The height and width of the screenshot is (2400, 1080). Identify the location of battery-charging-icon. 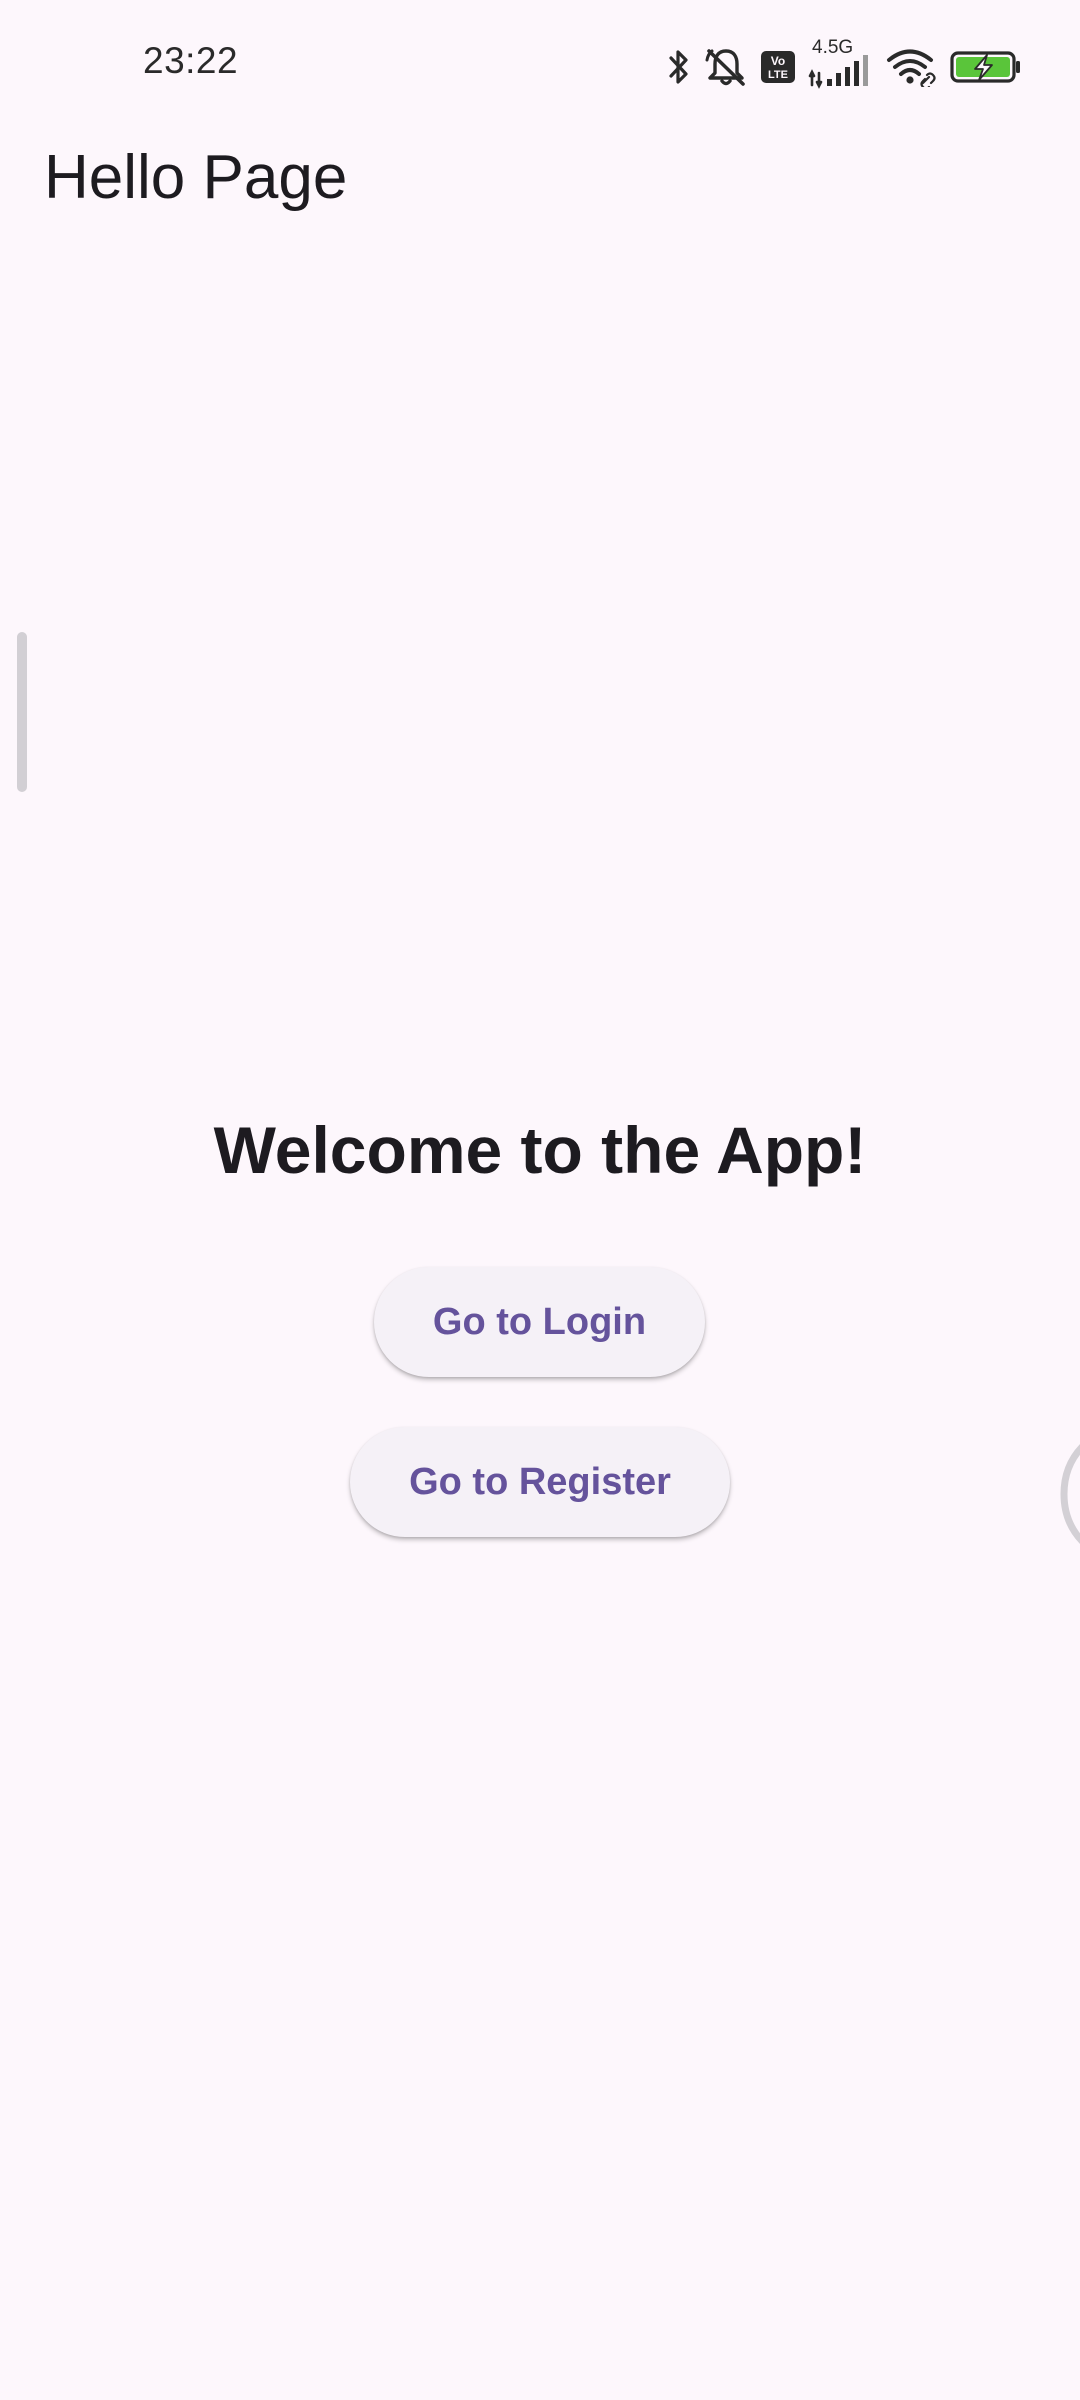
(986, 67).